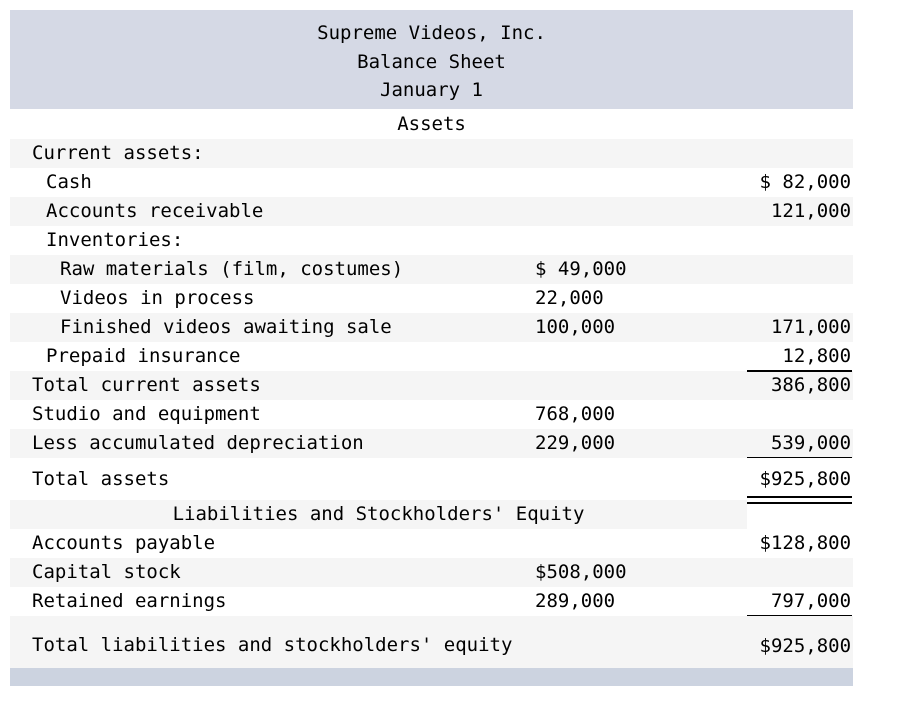 The image size is (913, 702). I want to click on prepaid-insurance-value: 12,800, so click(800, 357).